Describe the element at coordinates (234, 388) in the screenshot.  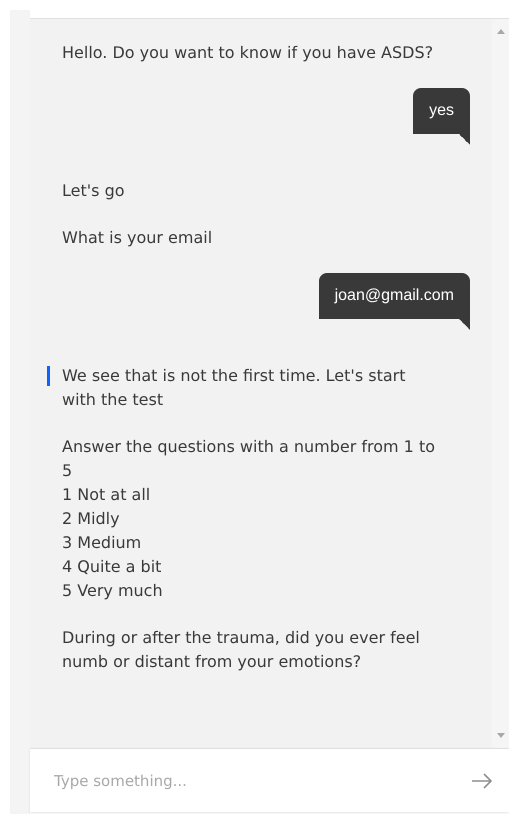
I see `bot-message: We see that is not the first time. Let's start with the test` at that location.